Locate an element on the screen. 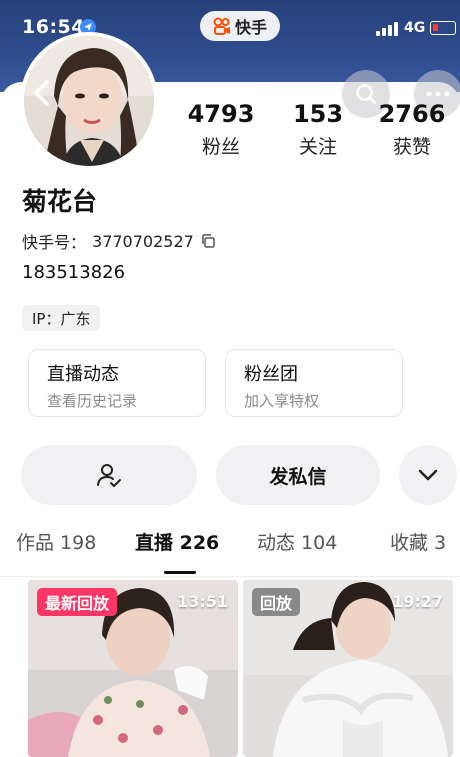  feature-title: 粉丝团 is located at coordinates (271, 374).